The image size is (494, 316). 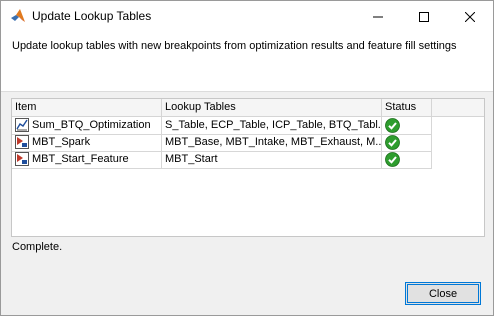 I want to click on close-button: Close, so click(x=443, y=293).